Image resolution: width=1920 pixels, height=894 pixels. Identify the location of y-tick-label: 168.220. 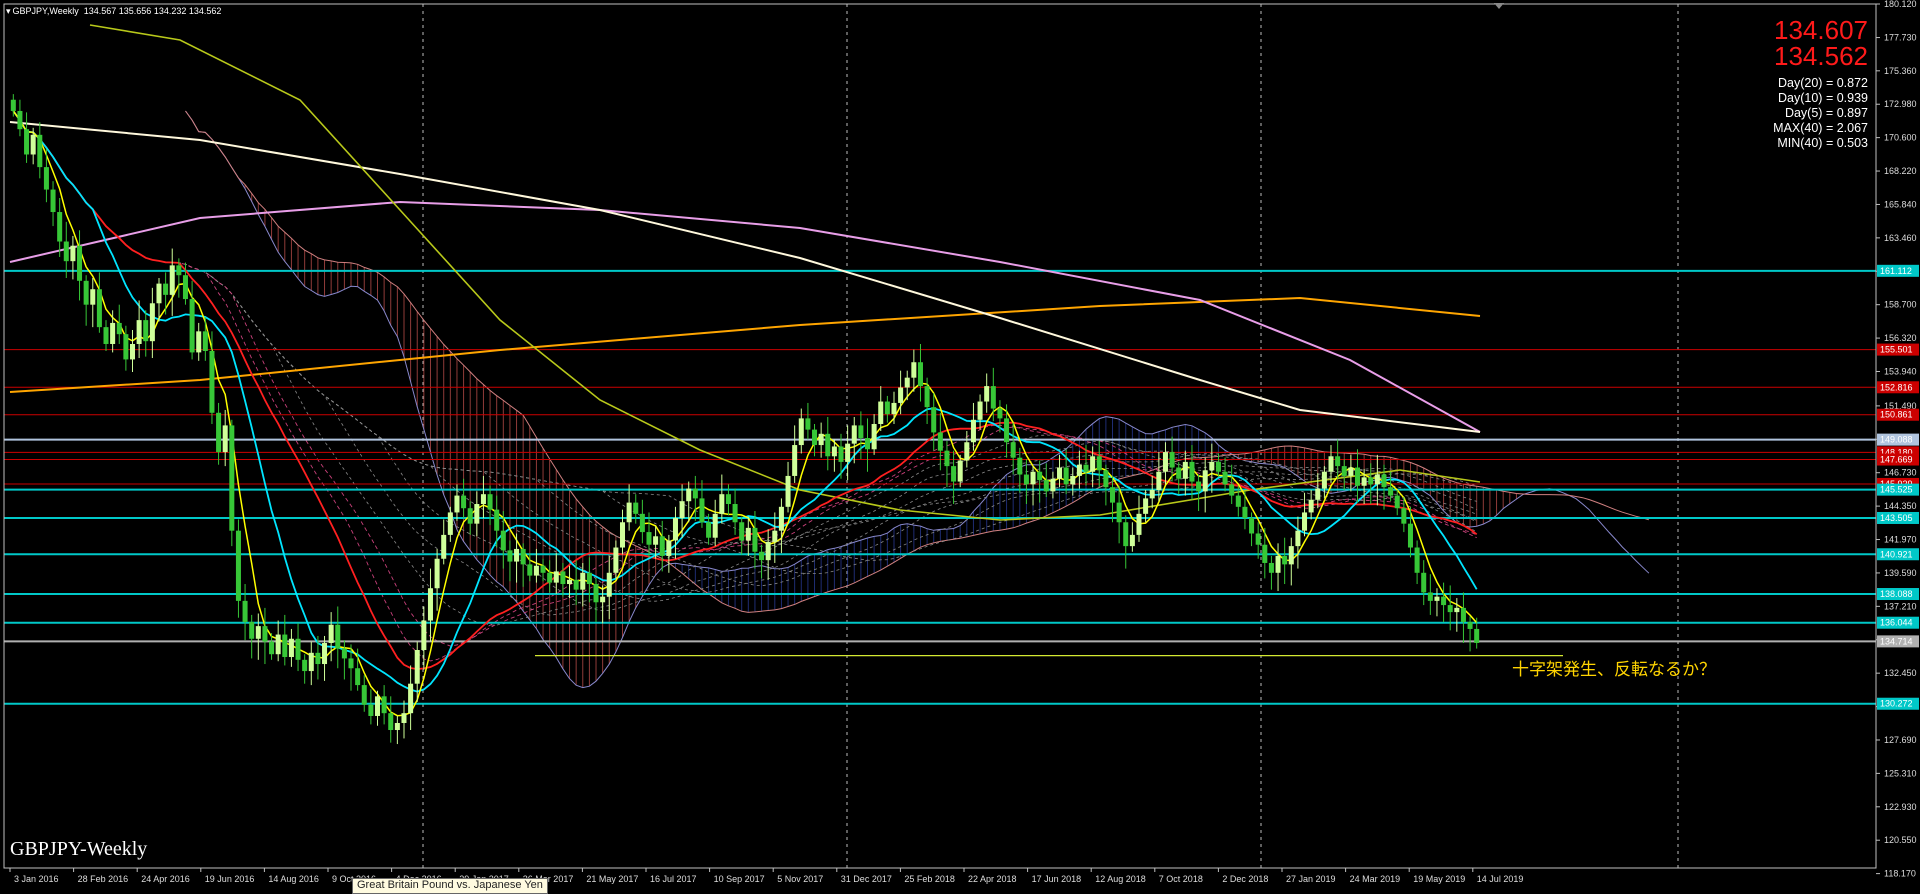
(1900, 171).